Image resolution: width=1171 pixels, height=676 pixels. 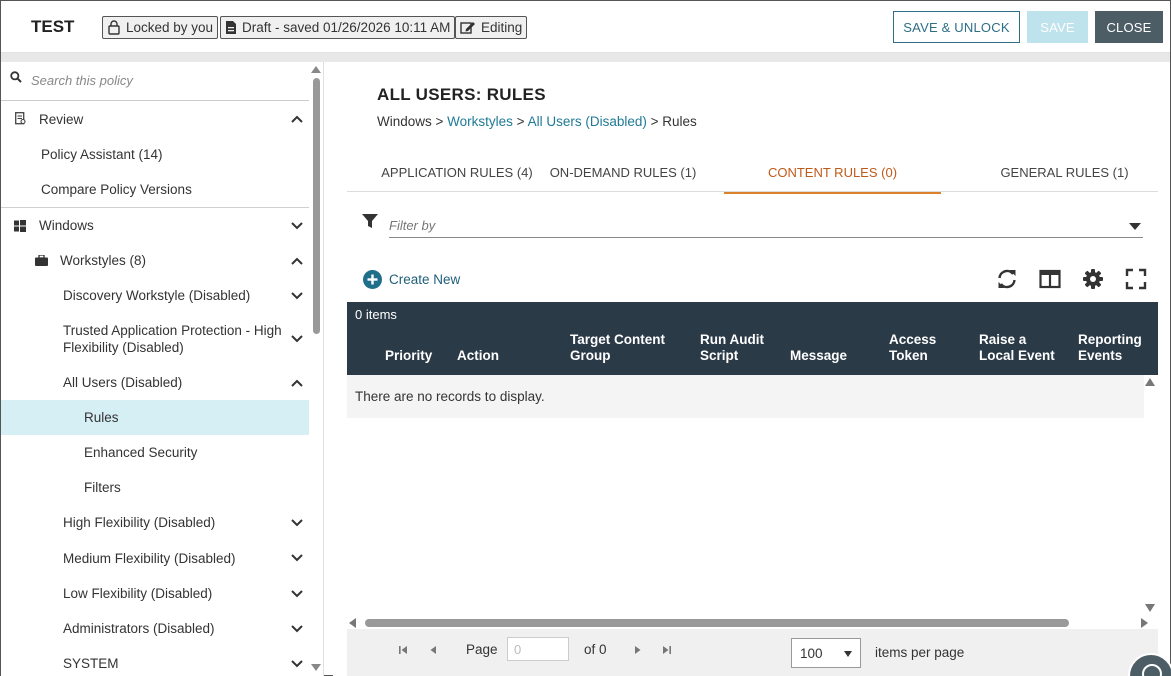 What do you see at coordinates (1050, 279) in the screenshot?
I see `columns-icon` at bounding box center [1050, 279].